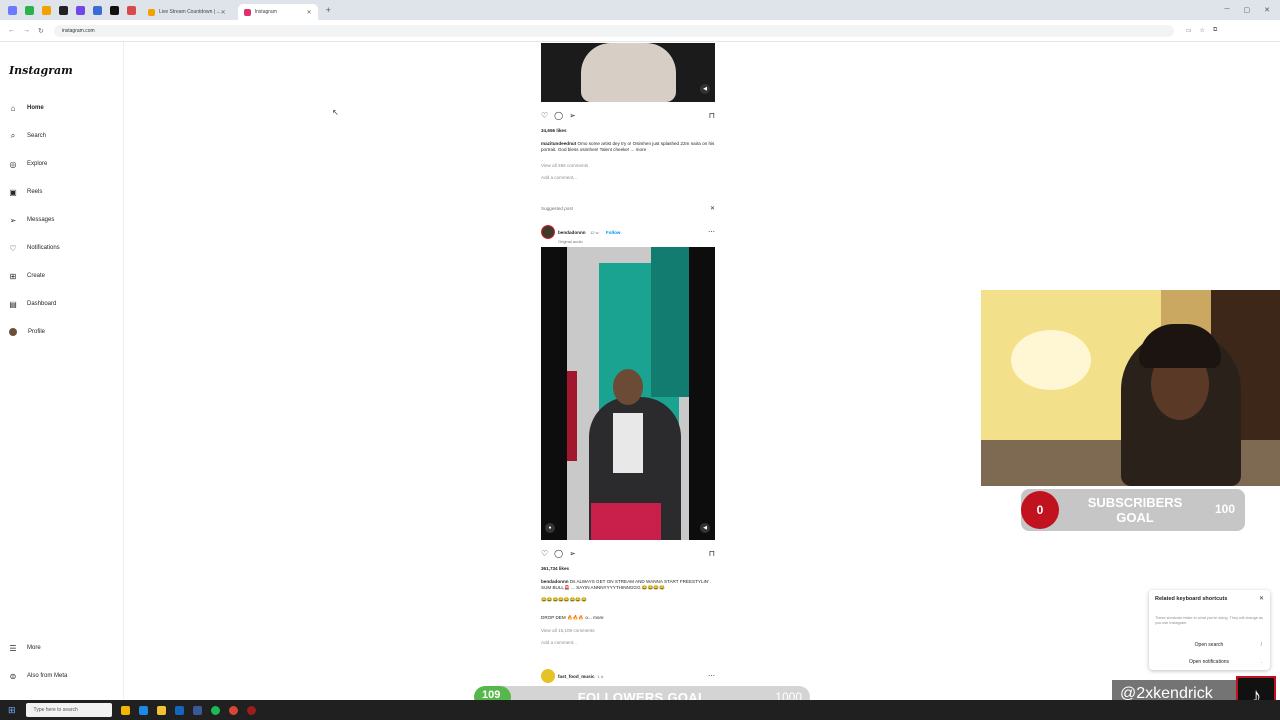  I want to click on caption-author: mazitundeednut, so click(558, 143).